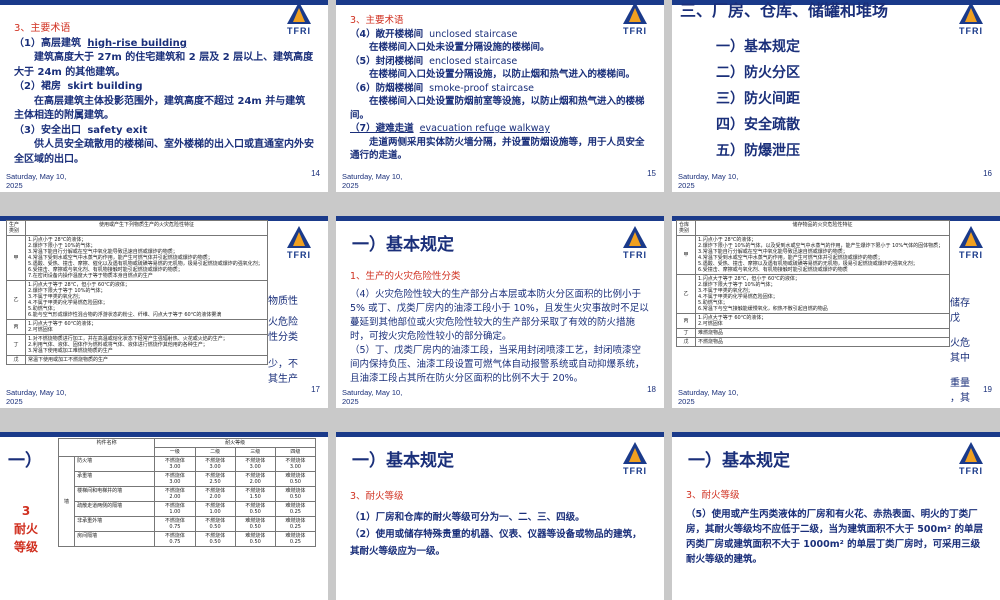 The width and height of the screenshot is (1000, 600). I want to click on characteristic-line: 2.可燃固体, so click(40, 330).